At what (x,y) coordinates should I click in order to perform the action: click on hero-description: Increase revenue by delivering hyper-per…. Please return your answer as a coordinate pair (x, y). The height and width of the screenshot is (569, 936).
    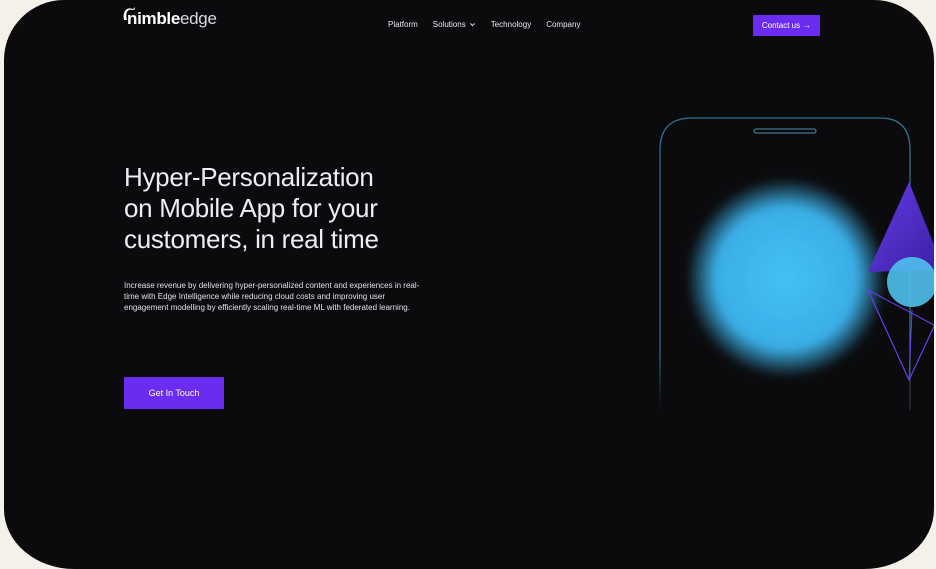
    Looking at the image, I should click on (314, 296).